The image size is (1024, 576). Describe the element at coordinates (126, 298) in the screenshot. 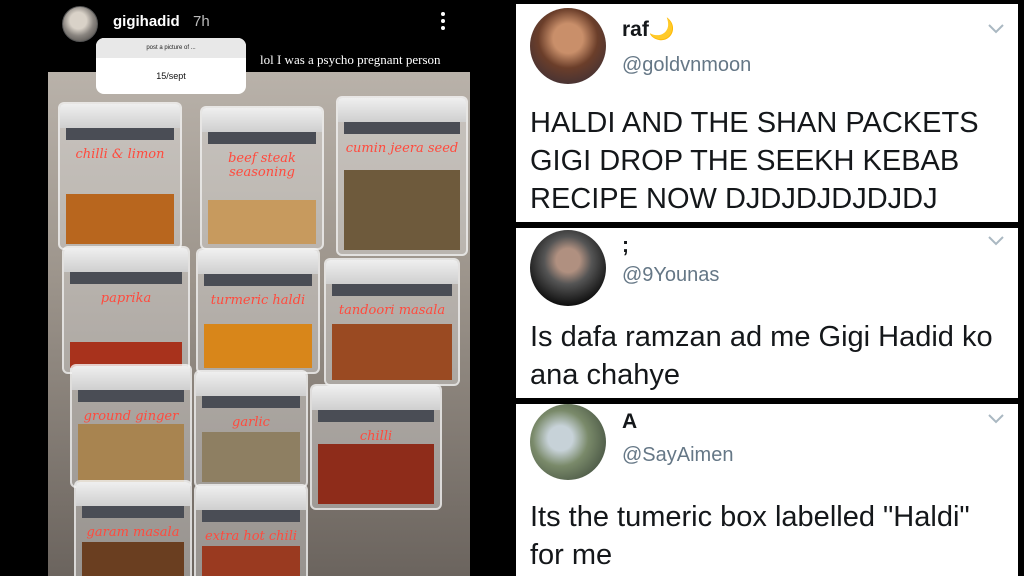

I see `jar-label: paprika` at that location.